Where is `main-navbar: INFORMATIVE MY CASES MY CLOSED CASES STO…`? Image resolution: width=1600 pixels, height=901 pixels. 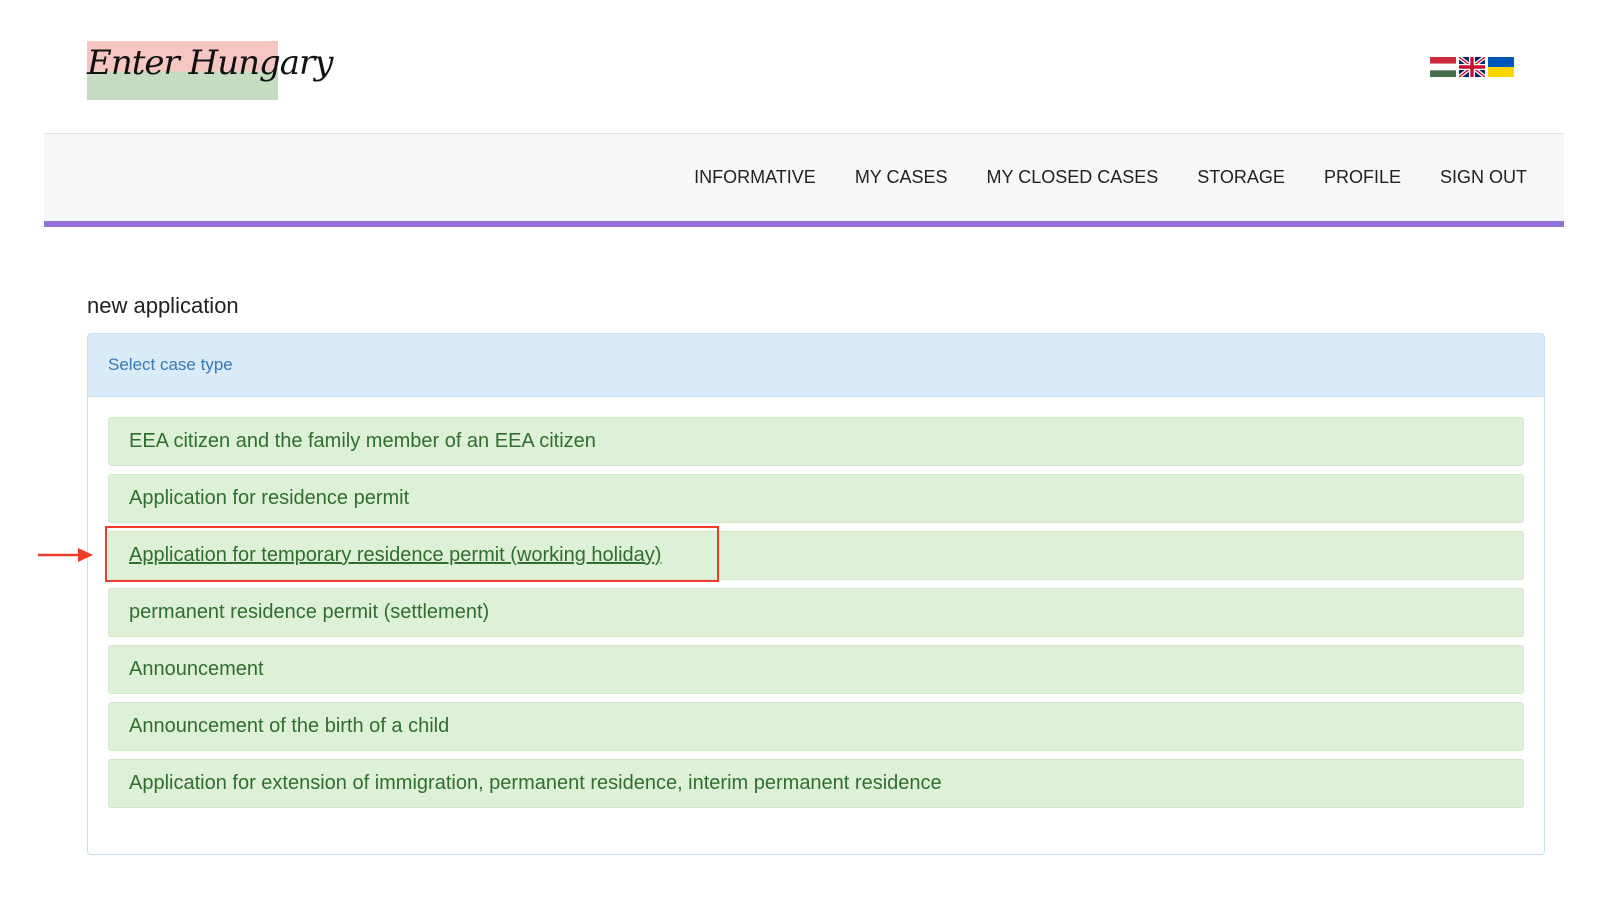
main-navbar: INFORMATIVE MY CASES MY CLOSED CASES STO… is located at coordinates (804, 180).